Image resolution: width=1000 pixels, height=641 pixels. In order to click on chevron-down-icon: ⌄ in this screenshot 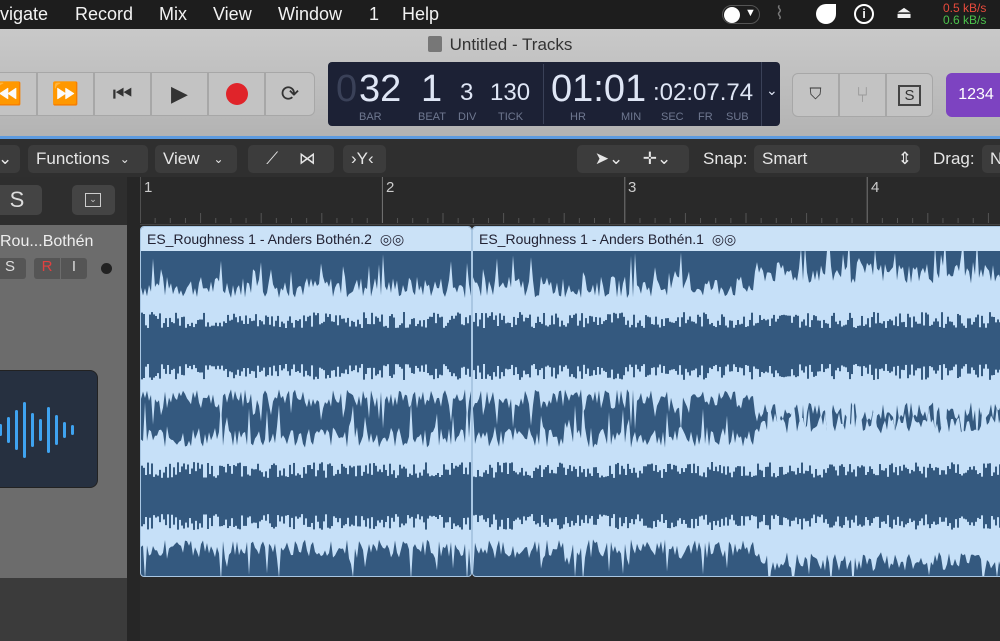, I will do `click(772, 90)`.